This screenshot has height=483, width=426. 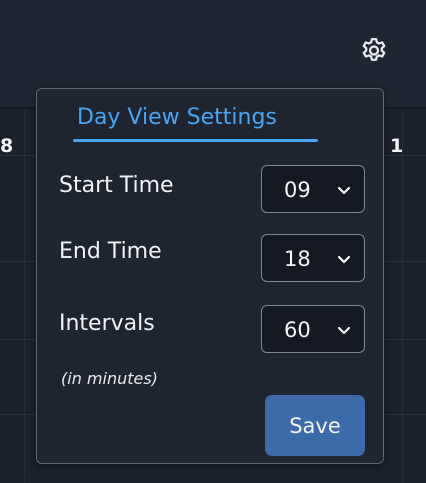 What do you see at coordinates (107, 323) in the screenshot?
I see `intervals-label: Intervals` at bounding box center [107, 323].